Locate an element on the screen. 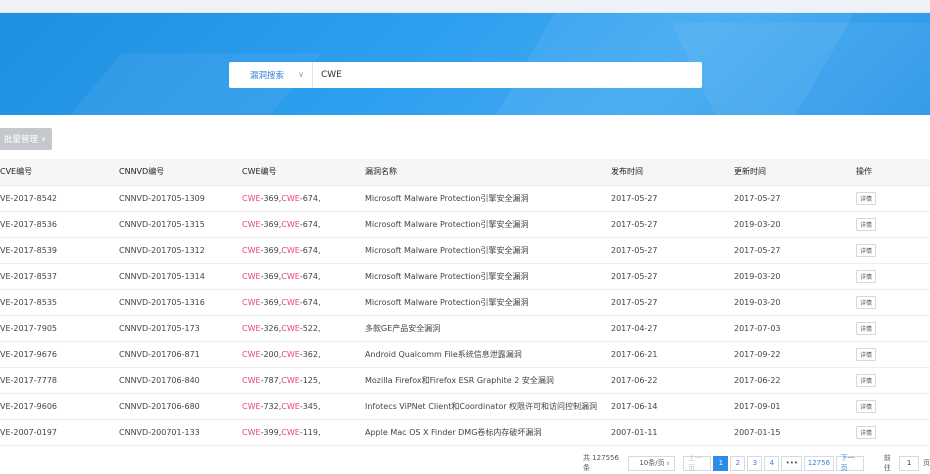 The width and height of the screenshot is (930, 474). cwe-number: -125, is located at coordinates (310, 380).